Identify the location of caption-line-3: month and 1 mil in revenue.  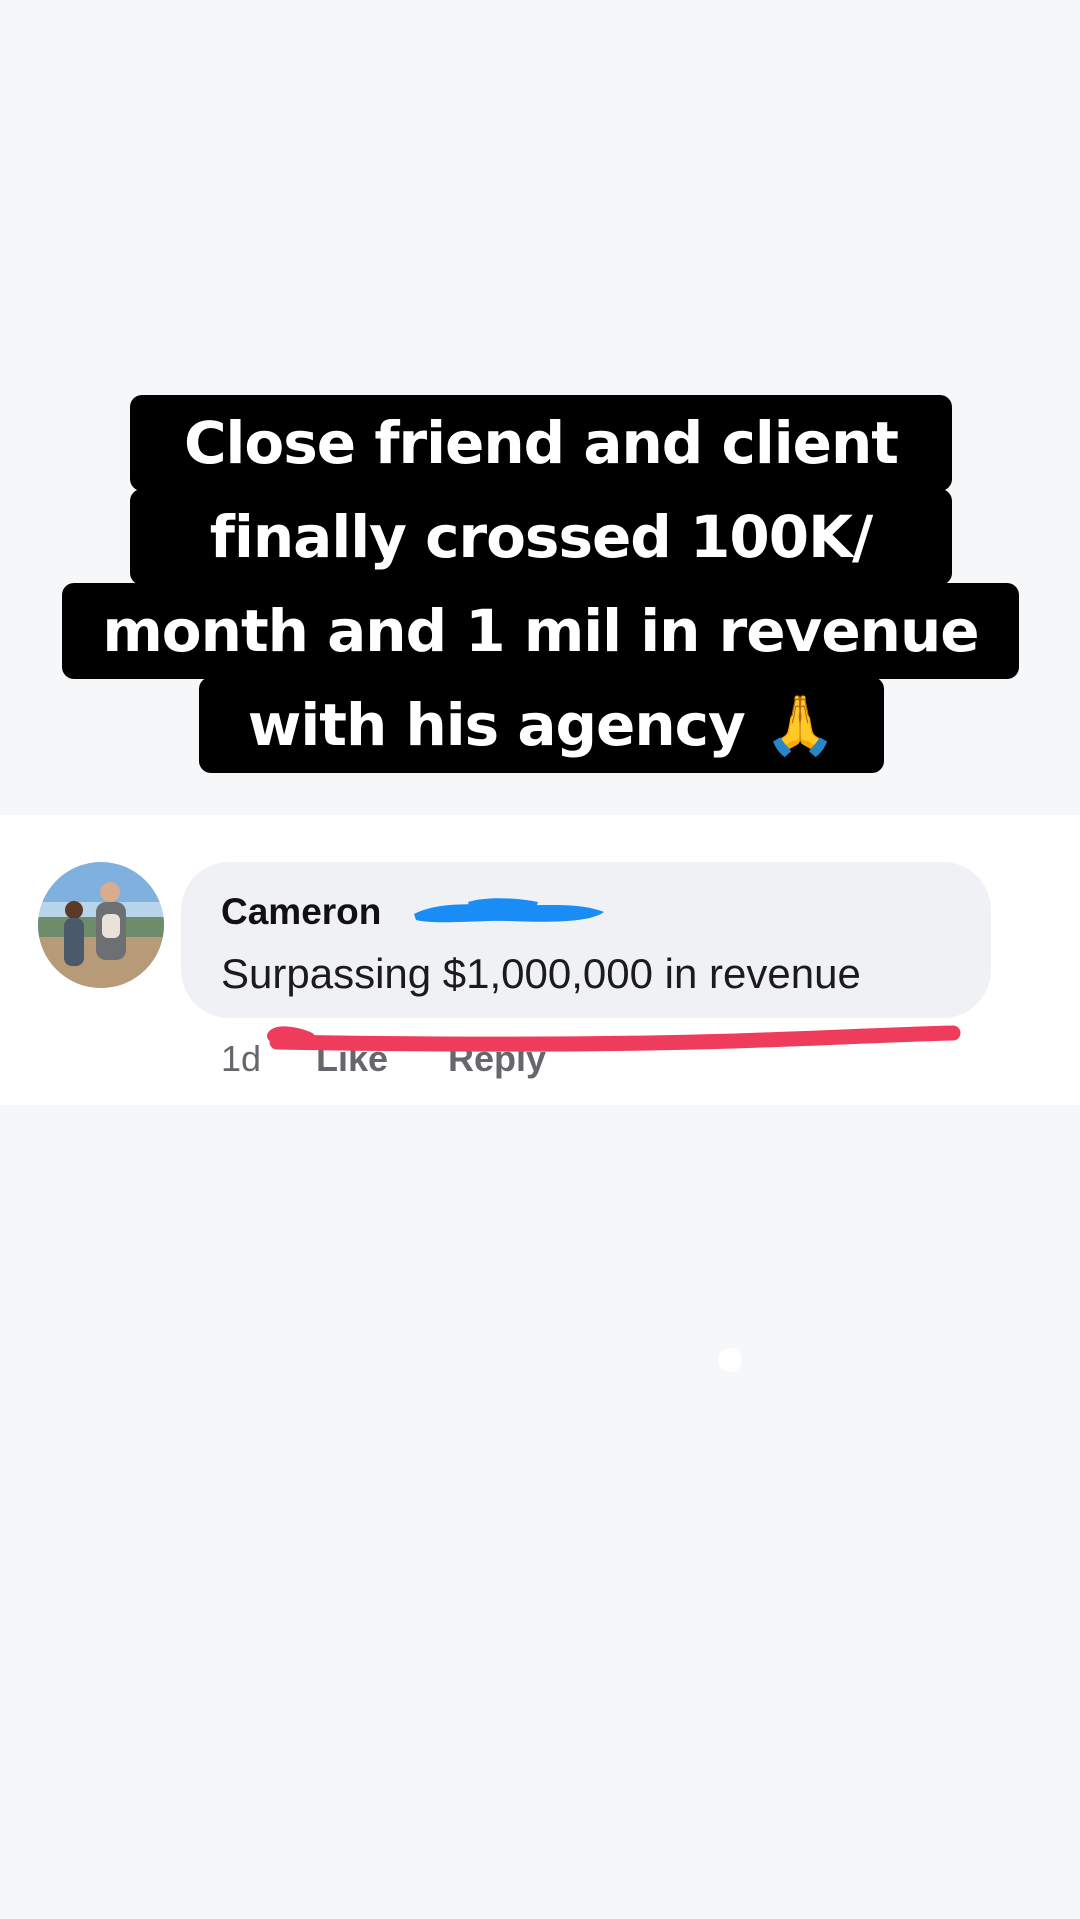
(540, 631).